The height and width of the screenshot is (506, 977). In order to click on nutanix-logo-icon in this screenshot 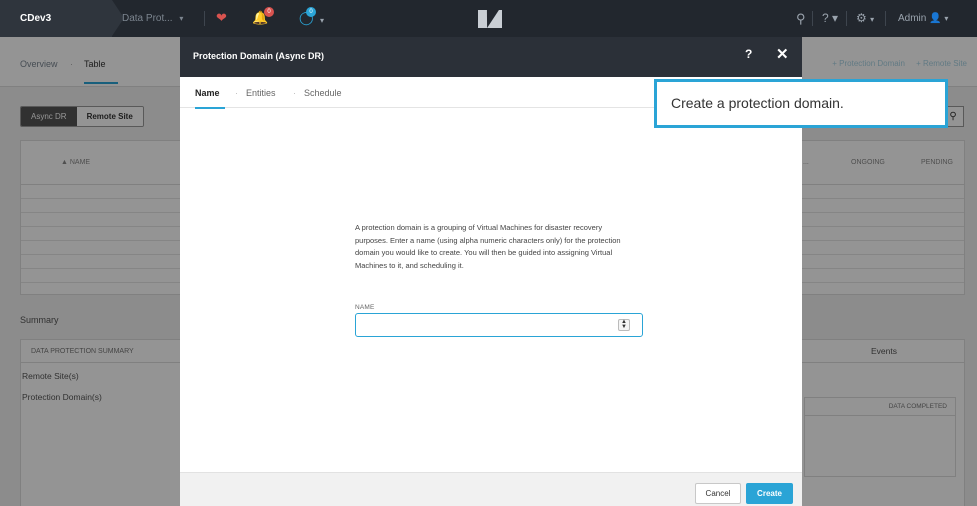, I will do `click(490, 19)`.